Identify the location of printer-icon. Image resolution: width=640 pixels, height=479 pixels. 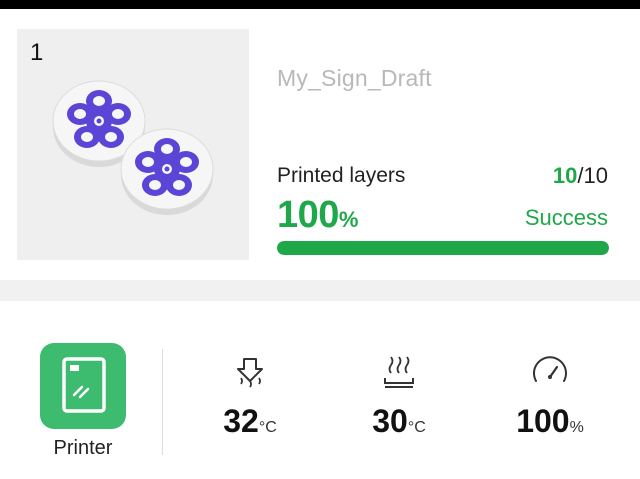
(84, 385).